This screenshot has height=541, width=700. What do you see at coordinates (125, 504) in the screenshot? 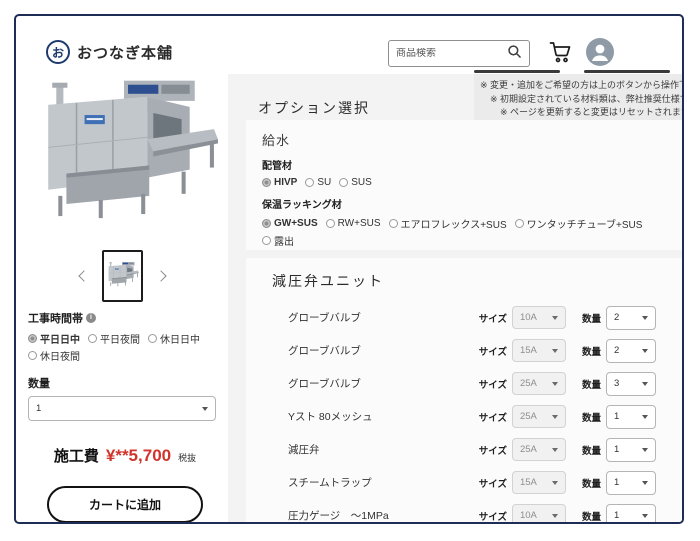
I see `add-to-cart-button: カートに追加` at bounding box center [125, 504].